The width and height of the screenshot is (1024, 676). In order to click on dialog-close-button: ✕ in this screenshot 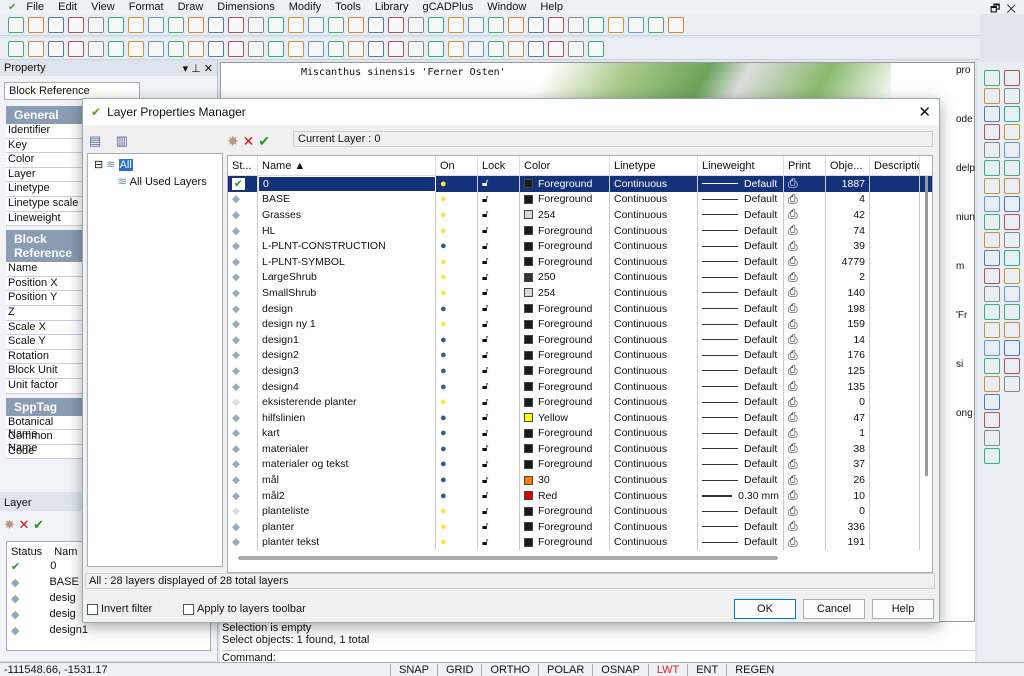, I will do `click(924, 112)`.